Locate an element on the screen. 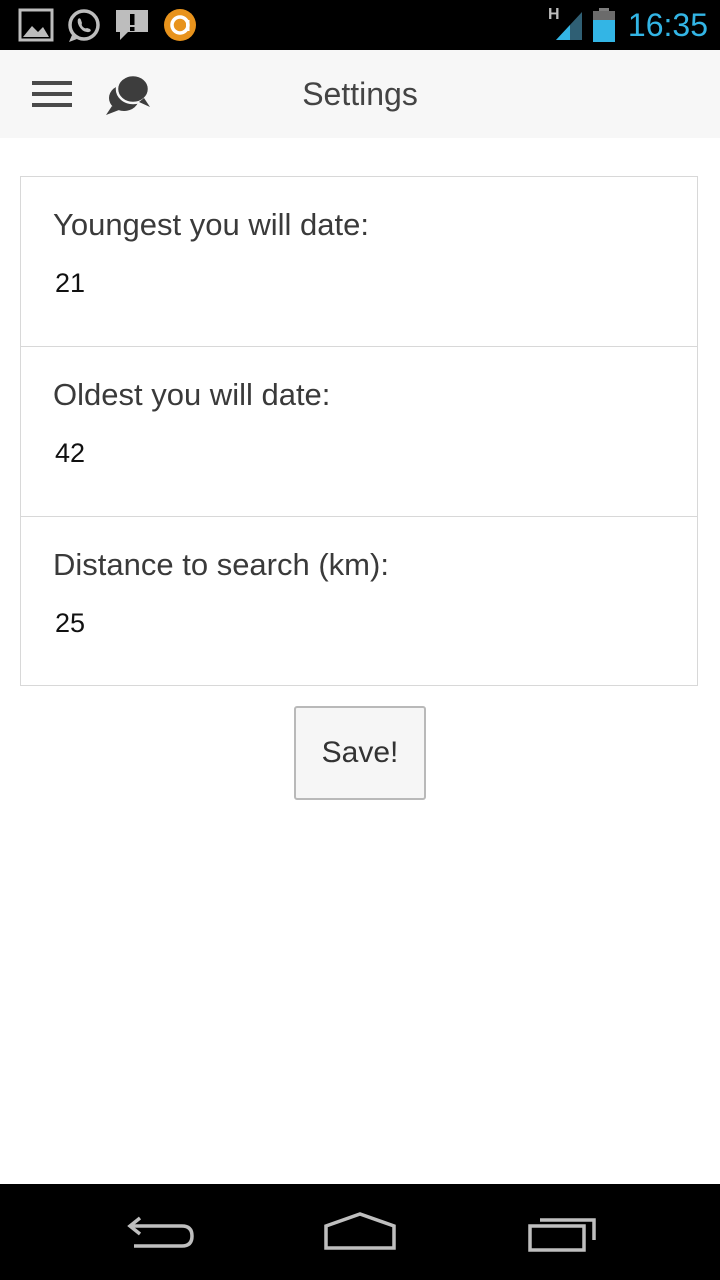 The image size is (720, 1280). oldest-age-label: Oldest you will date: is located at coordinates (192, 394).